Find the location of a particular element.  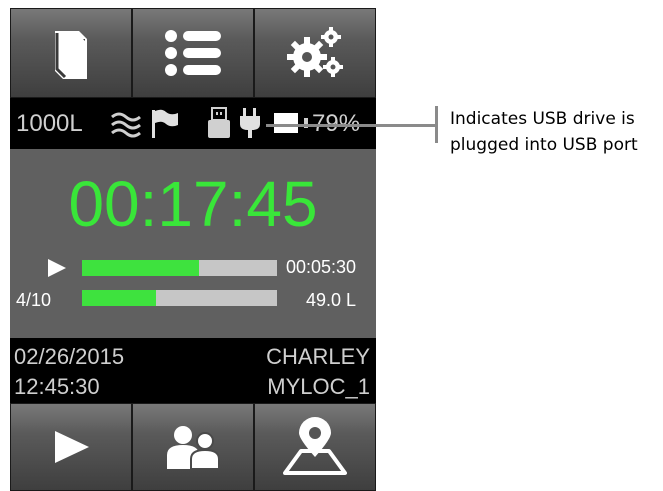

flag-icon is located at coordinates (165, 123).